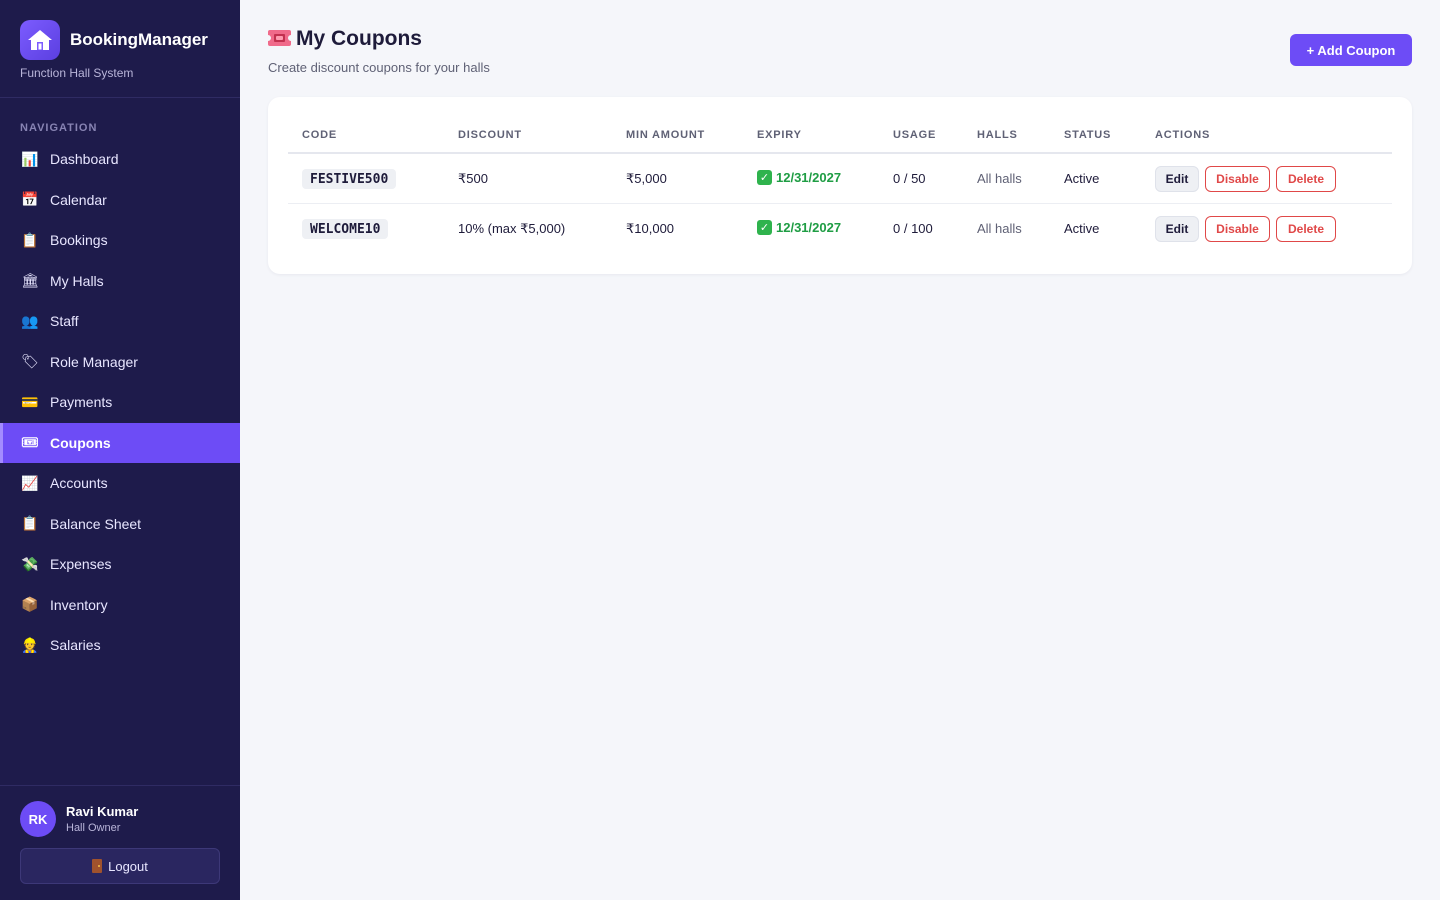  What do you see at coordinates (30, 604) in the screenshot?
I see `package-icon: 📦` at bounding box center [30, 604].